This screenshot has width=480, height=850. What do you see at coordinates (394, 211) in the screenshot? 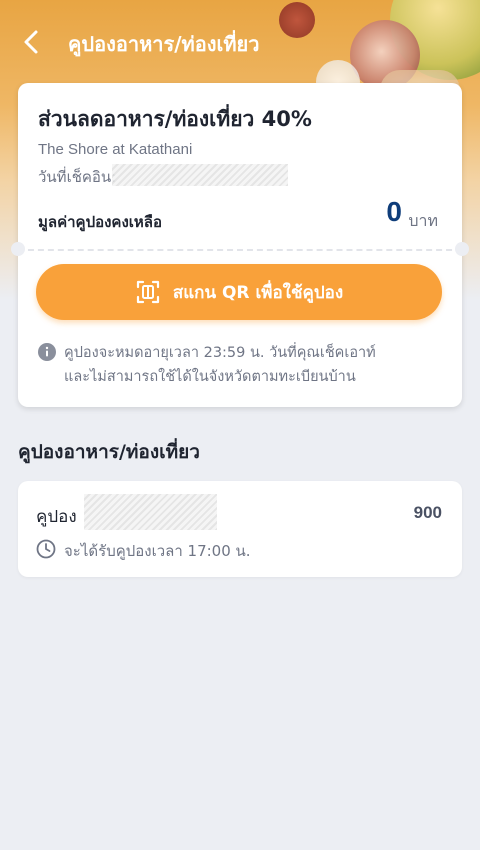
I see `balance-value: 0` at bounding box center [394, 211].